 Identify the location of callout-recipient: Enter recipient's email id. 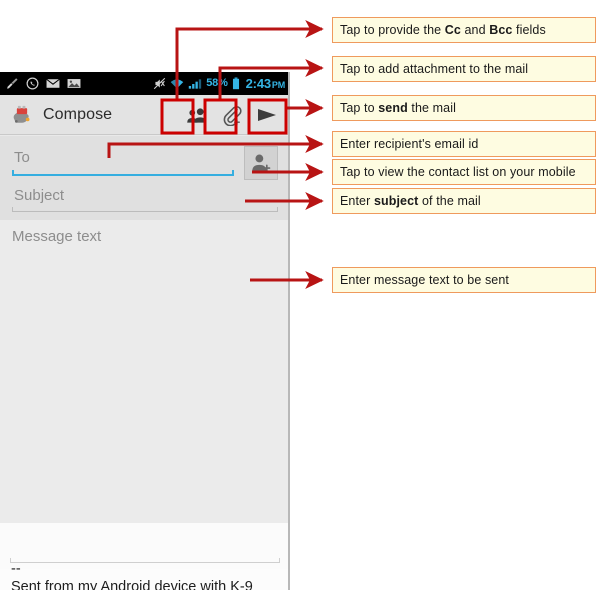
(464, 144).